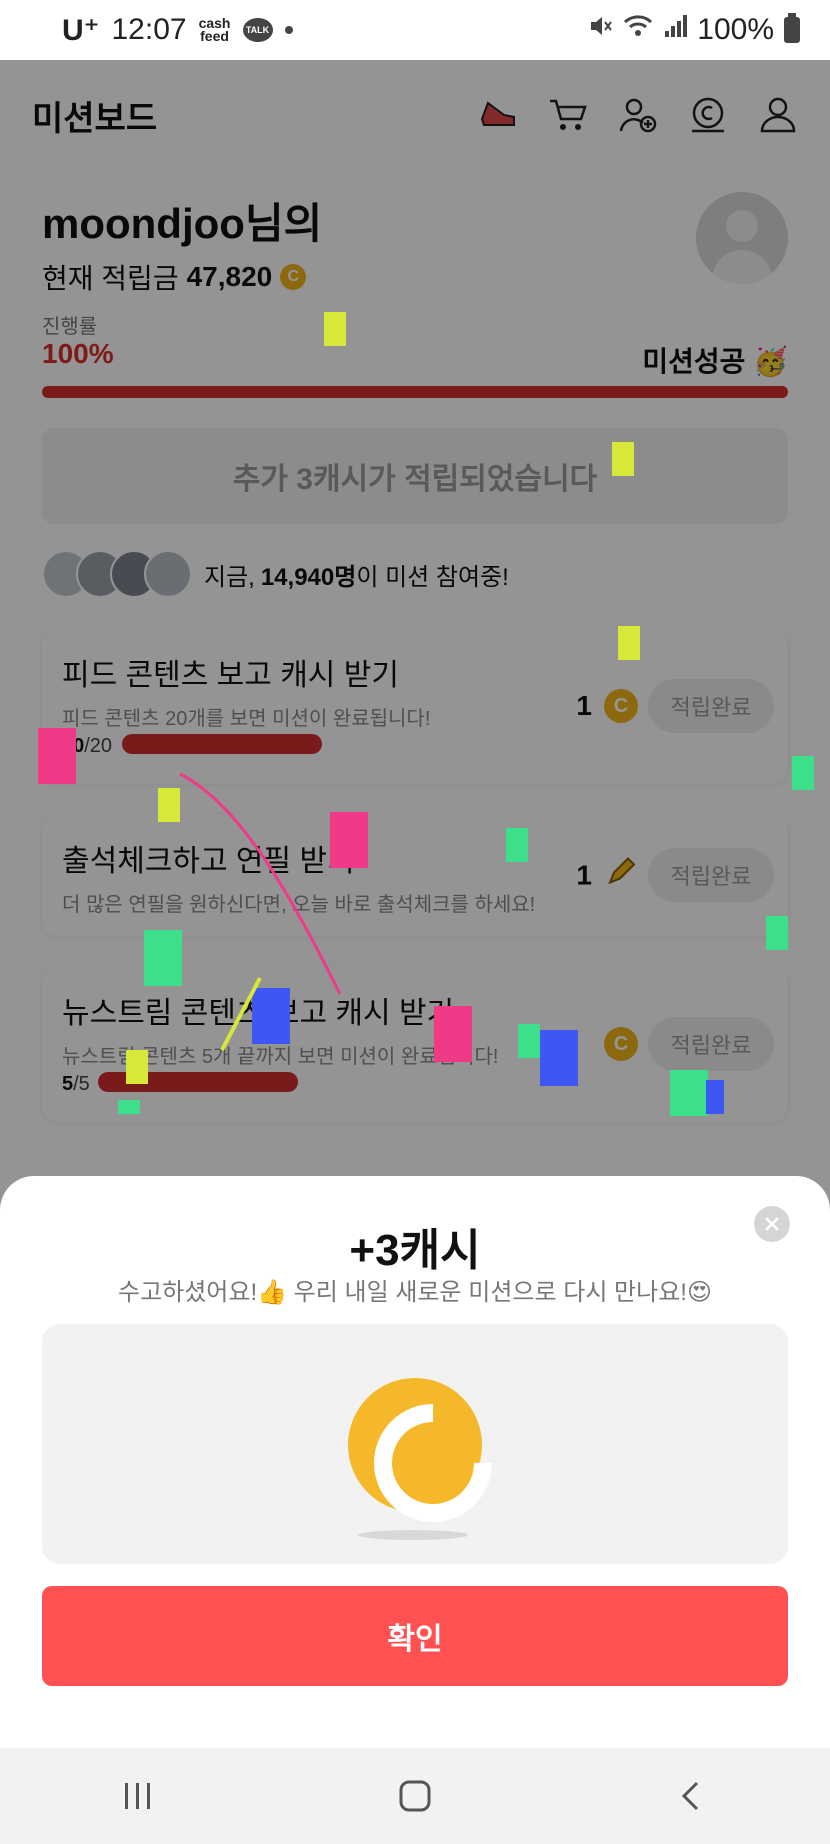 The height and width of the screenshot is (1844, 830). Describe the element at coordinates (600, 30) in the screenshot. I see `mute-icon` at that location.